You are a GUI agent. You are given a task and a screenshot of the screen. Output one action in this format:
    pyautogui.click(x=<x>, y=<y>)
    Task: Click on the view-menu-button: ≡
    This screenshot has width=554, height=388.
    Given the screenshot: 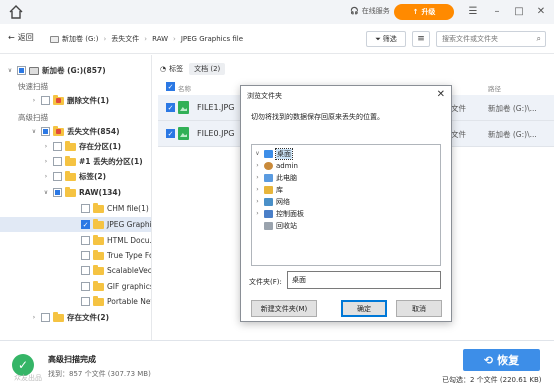 What is the action you would take?
    pyautogui.click(x=421, y=39)
    